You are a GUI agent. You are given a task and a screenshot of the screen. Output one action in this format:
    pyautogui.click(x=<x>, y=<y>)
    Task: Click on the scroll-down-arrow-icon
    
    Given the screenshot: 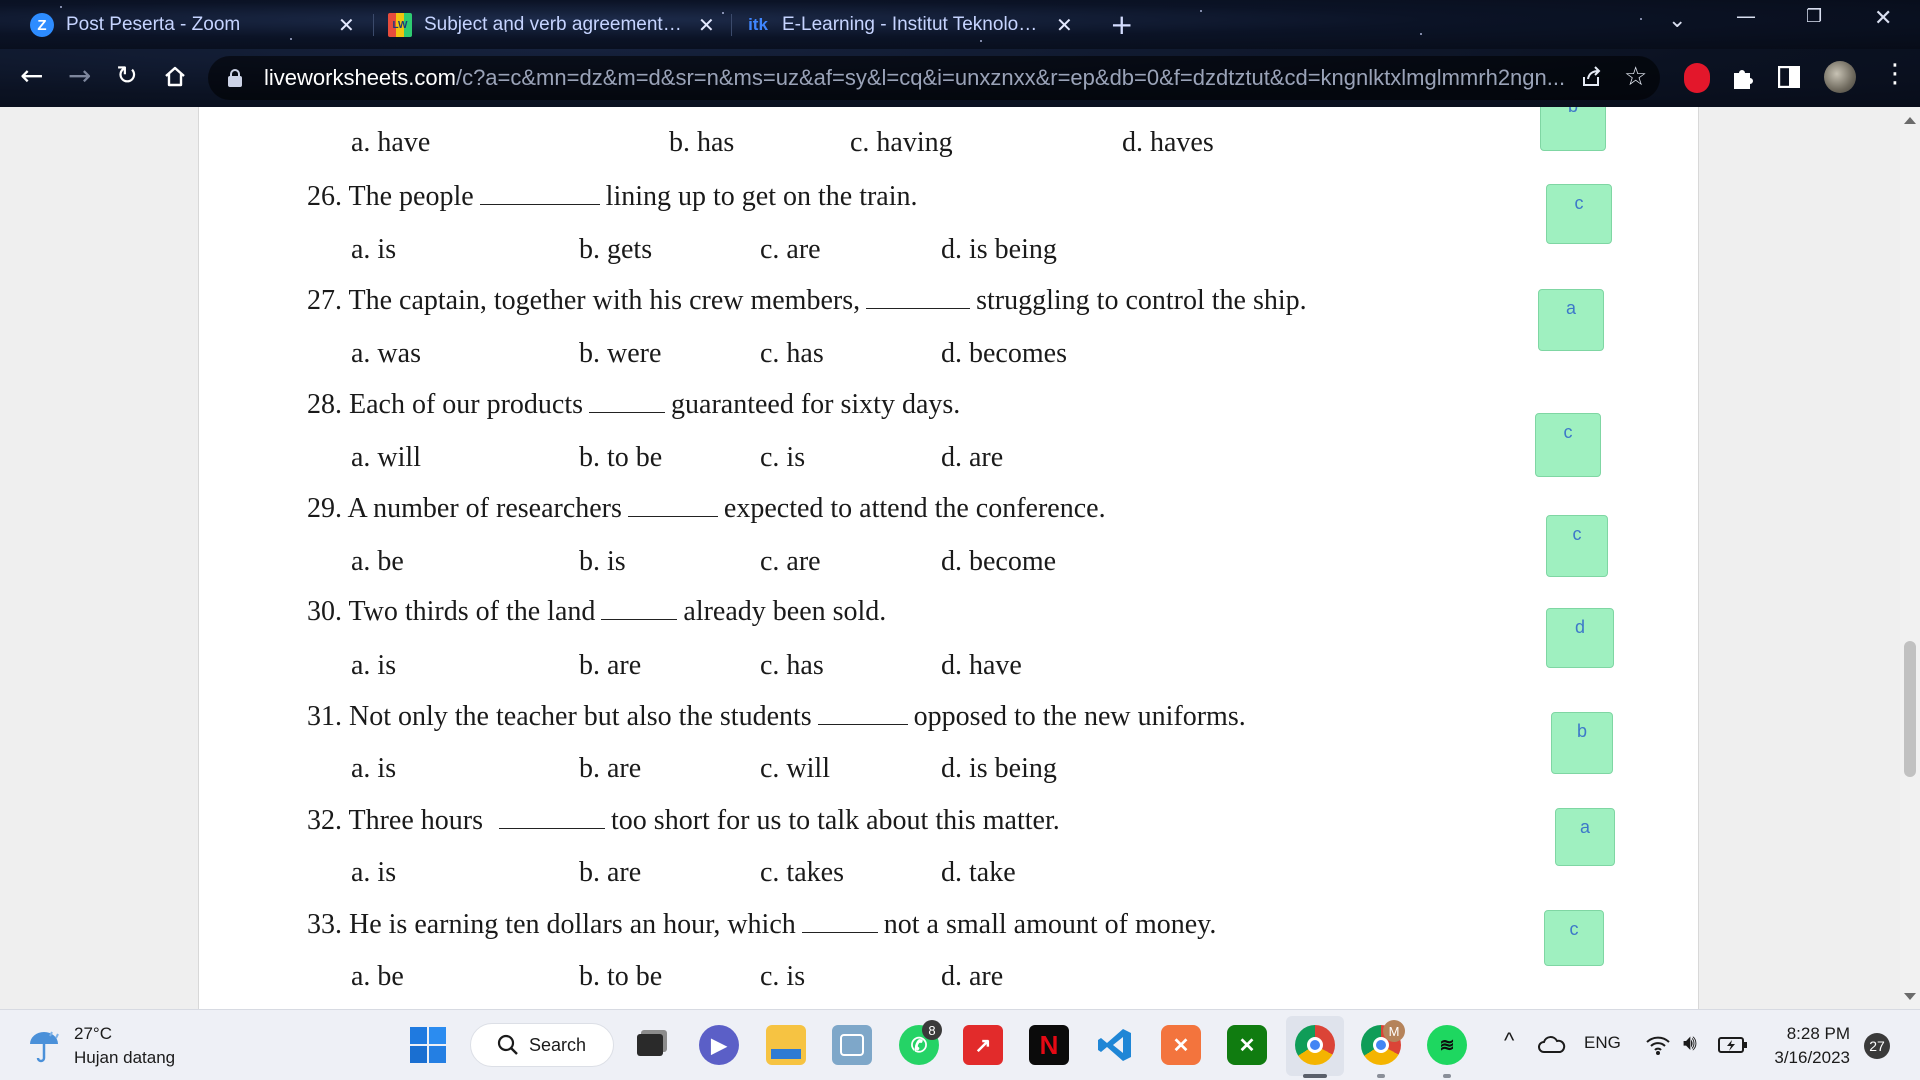 What is the action you would take?
    pyautogui.click(x=1910, y=996)
    